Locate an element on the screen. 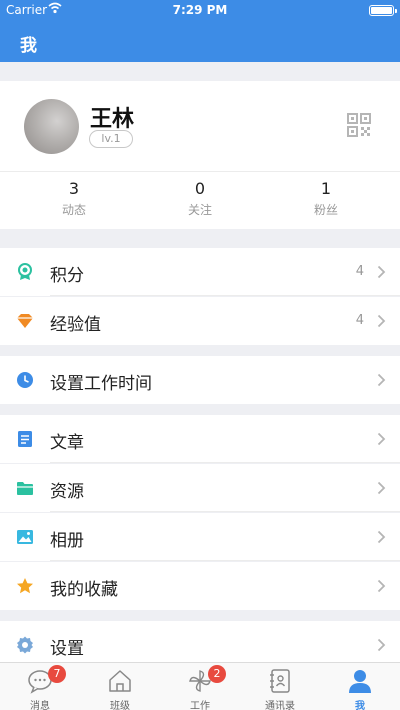 This screenshot has height=710, width=400. points-value: 4 is located at coordinates (359, 271).